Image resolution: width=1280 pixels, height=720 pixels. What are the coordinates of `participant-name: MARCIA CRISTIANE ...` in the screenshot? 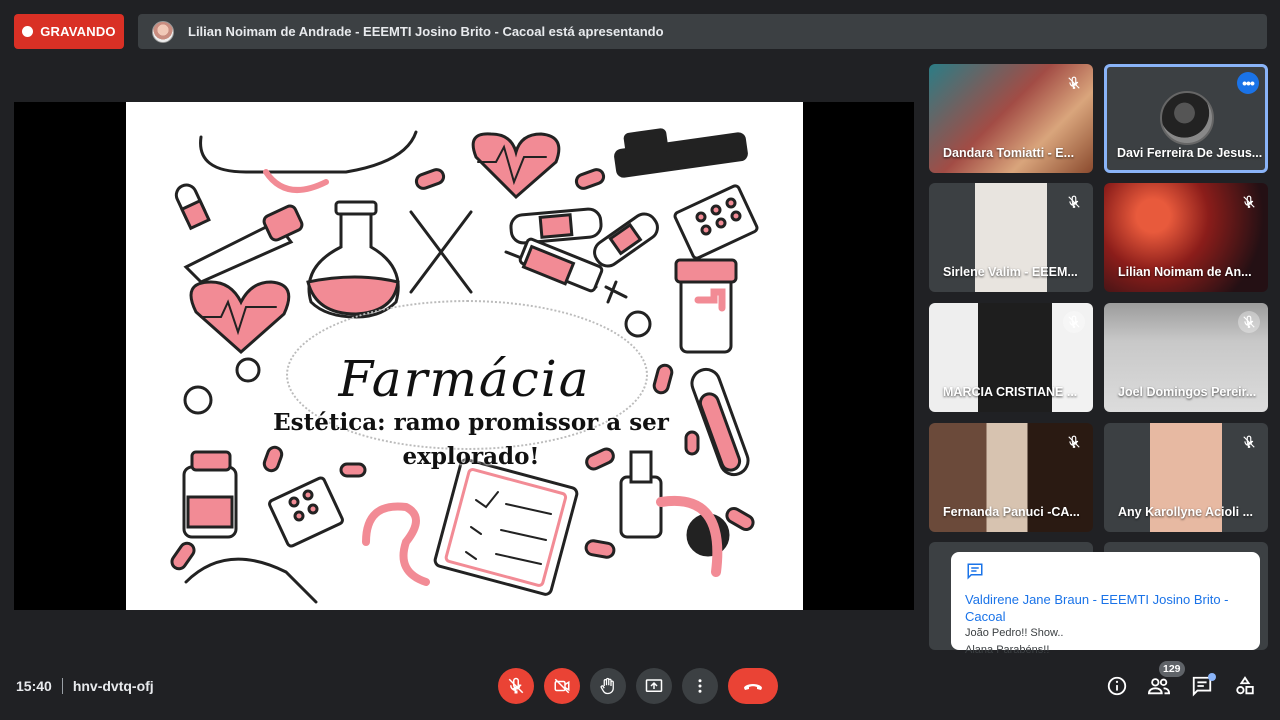 It's located at (1010, 392).